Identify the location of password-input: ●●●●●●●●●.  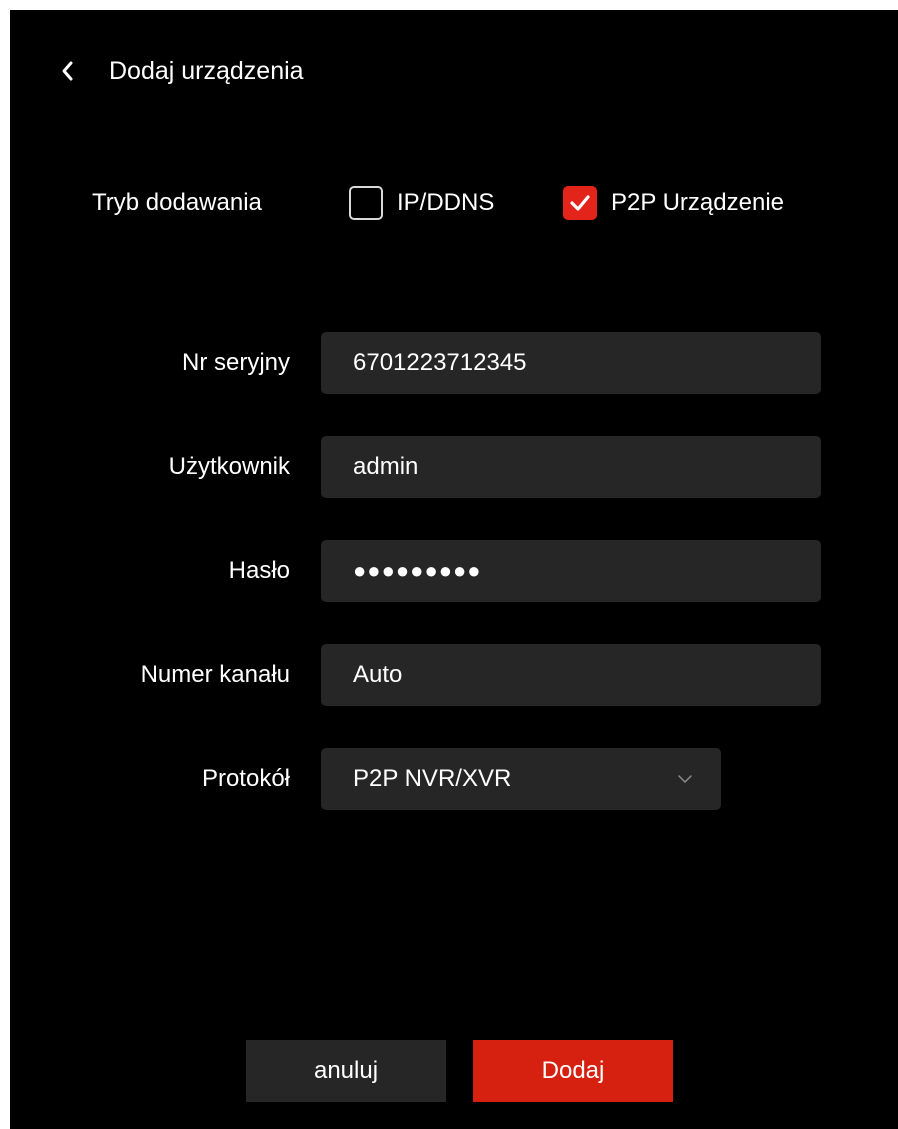
(571, 571).